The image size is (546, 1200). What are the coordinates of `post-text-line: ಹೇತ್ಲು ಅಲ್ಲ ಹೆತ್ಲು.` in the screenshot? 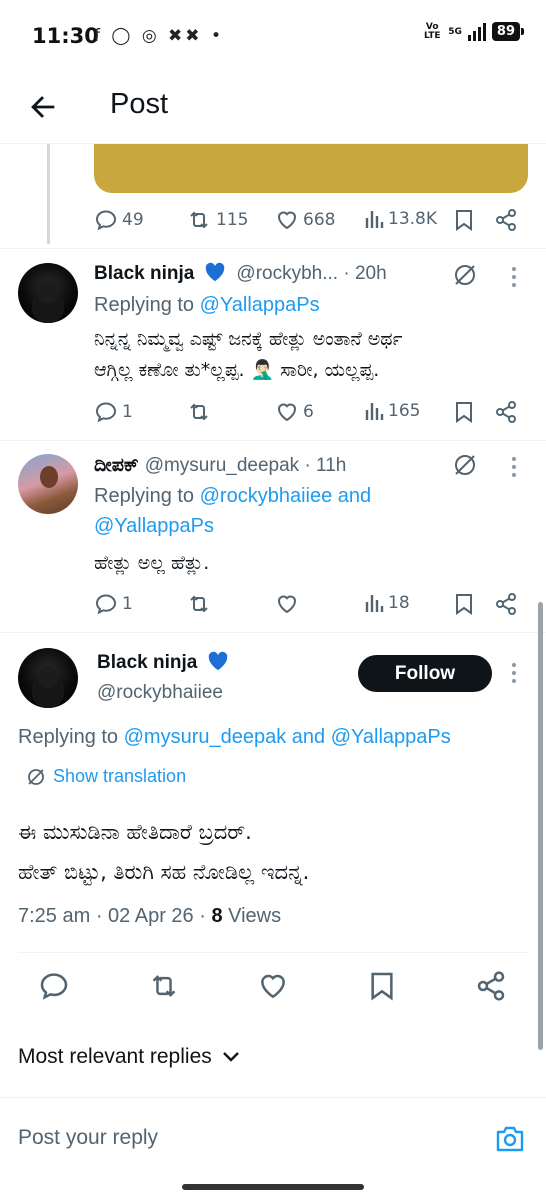 It's located at (152, 563).